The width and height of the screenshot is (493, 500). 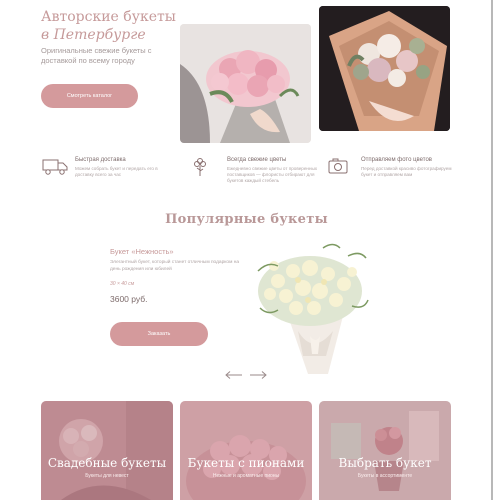 I want to click on category-subtitle: Букеты в ассортименте, so click(x=385, y=476).